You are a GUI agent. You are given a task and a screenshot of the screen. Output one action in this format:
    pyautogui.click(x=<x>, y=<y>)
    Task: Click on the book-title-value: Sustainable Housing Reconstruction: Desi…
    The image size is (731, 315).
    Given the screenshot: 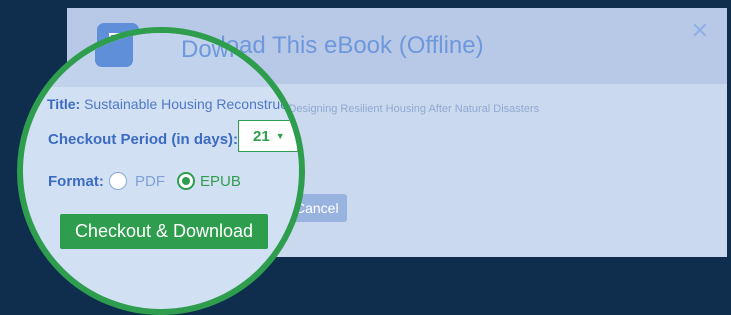 What is the action you would take?
    pyautogui.click(x=194, y=104)
    